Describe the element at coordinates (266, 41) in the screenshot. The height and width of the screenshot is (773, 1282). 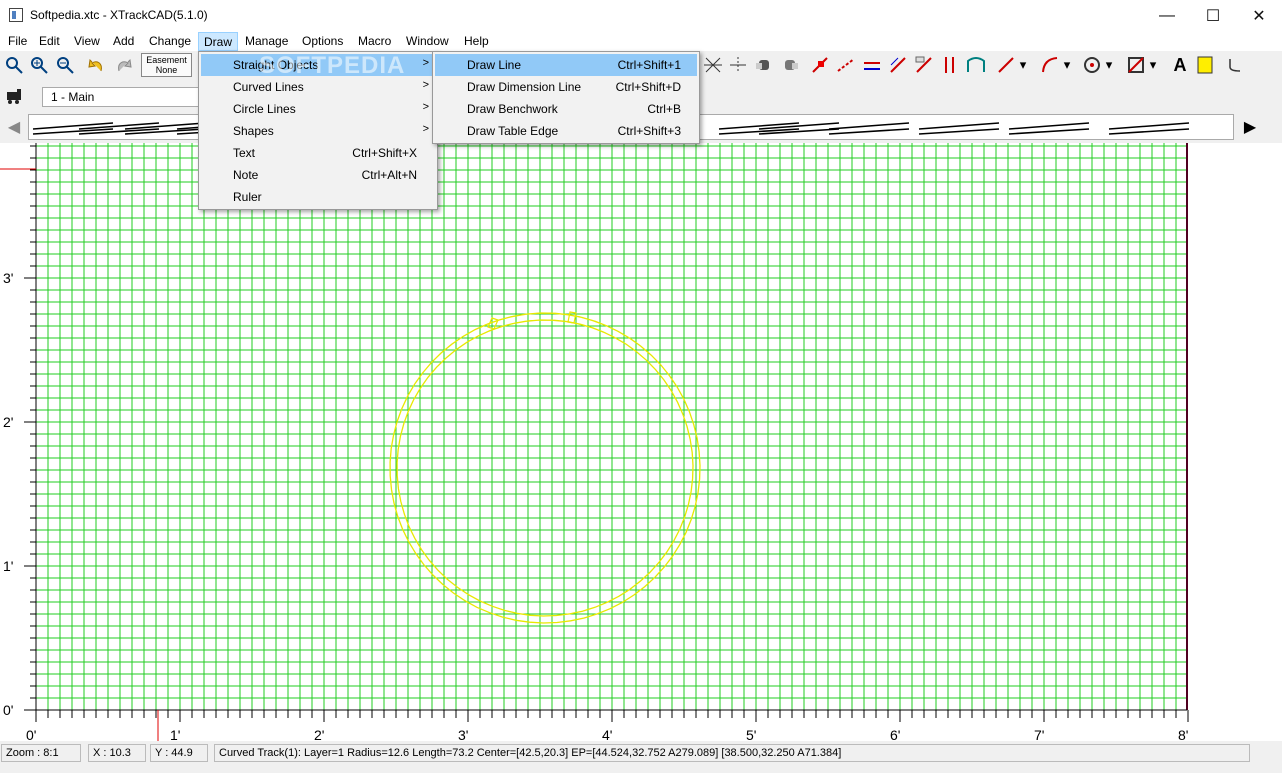
I see `menu-manage: Manage` at that location.